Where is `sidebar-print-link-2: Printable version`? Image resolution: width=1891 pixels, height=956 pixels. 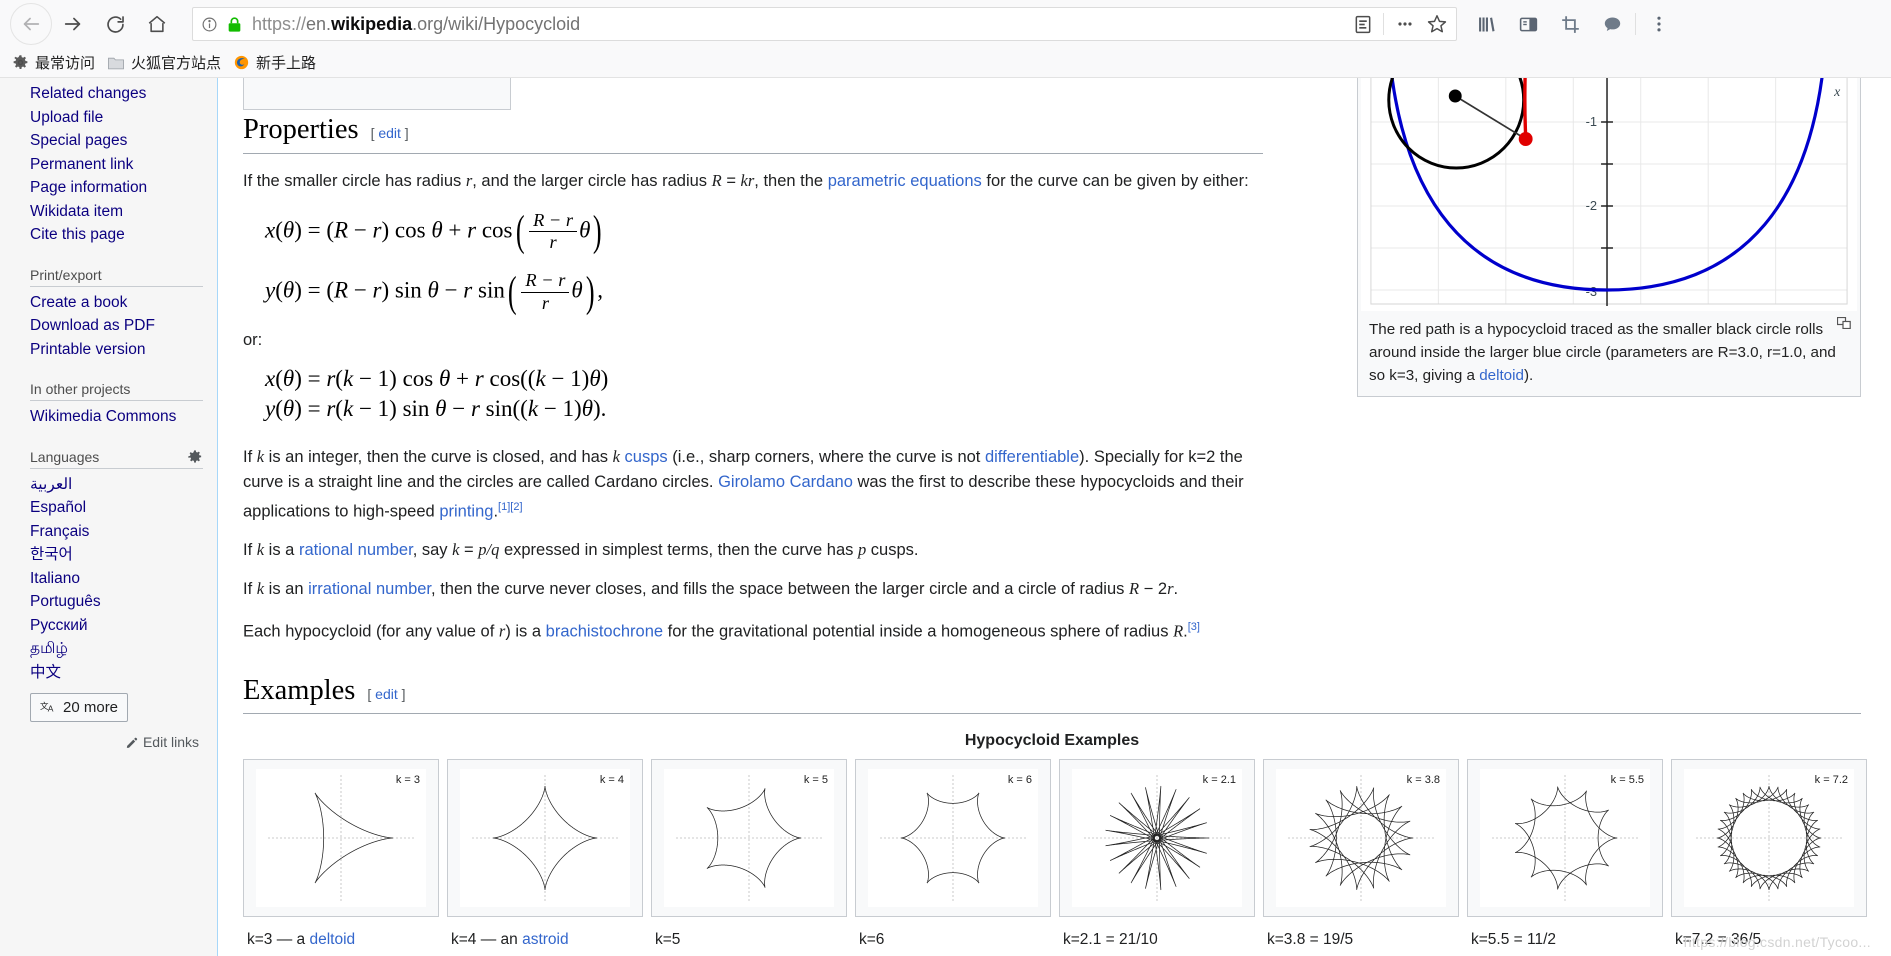
sidebar-print-link-2: Printable version is located at coordinates (116, 350).